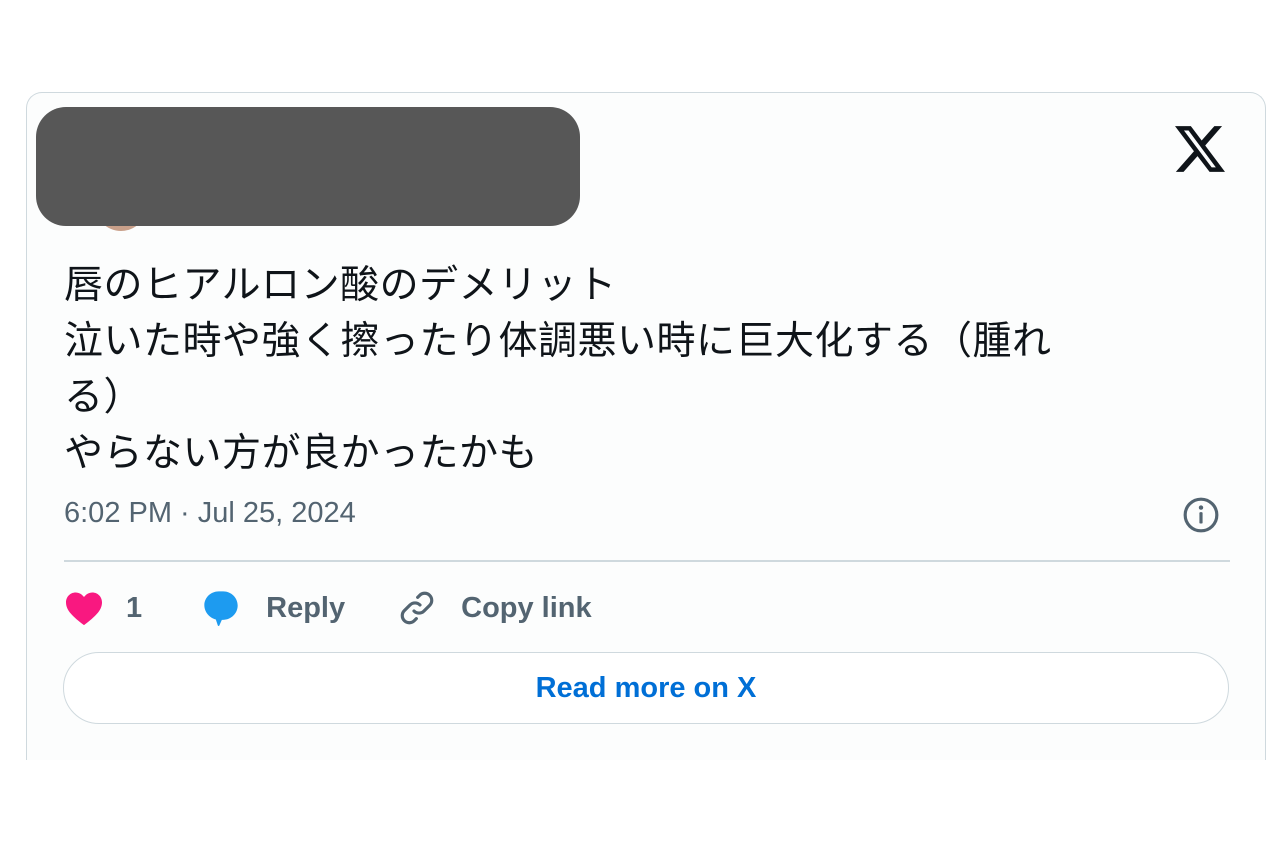 The width and height of the screenshot is (1280, 852). Describe the element at coordinates (340, 285) in the screenshot. I see `tweet-line: 唇のヒアルロン酸のデメリット` at that location.